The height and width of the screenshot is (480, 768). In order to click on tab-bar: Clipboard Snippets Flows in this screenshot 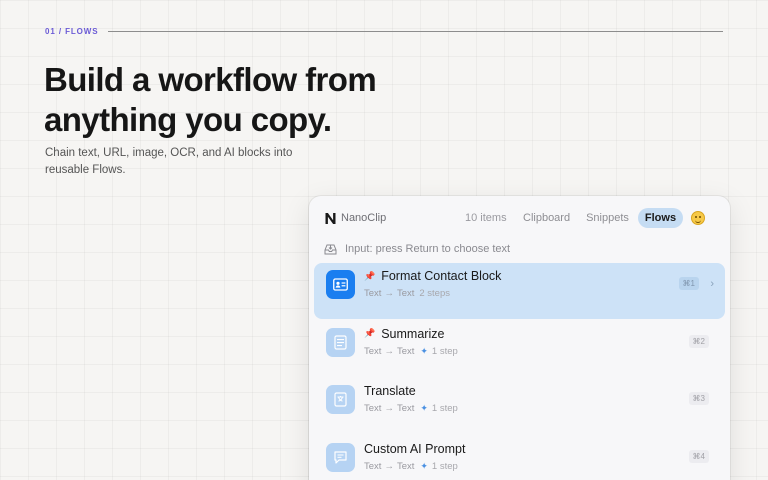, I will do `click(611, 218)`.